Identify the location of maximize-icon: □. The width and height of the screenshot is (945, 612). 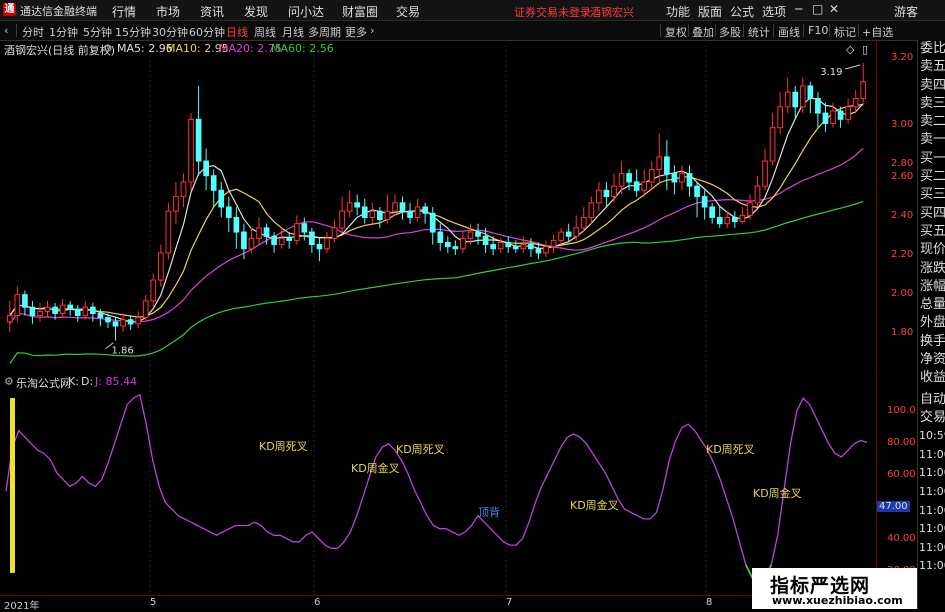
(817, 9).